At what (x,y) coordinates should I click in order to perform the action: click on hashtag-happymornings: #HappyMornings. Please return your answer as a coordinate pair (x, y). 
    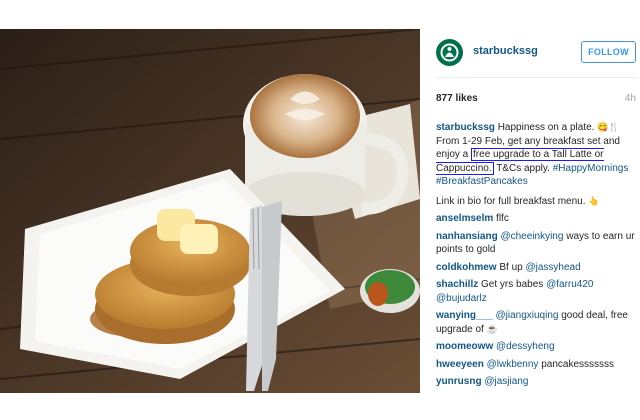
    Looking at the image, I should click on (591, 168).